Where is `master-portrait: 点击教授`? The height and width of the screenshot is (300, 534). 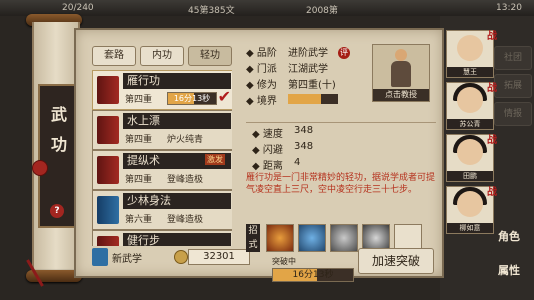 master-portrait: 点击教授 is located at coordinates (401, 73).